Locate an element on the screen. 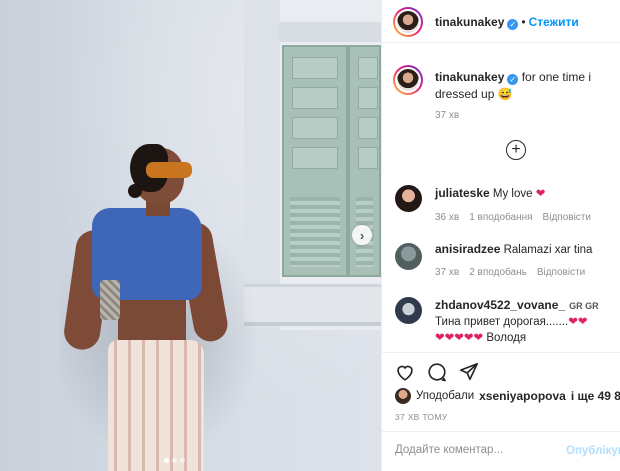 The width and height of the screenshot is (620, 471). comment-meta: 37 хв 2 вподобань Відповісти is located at coordinates (510, 272).